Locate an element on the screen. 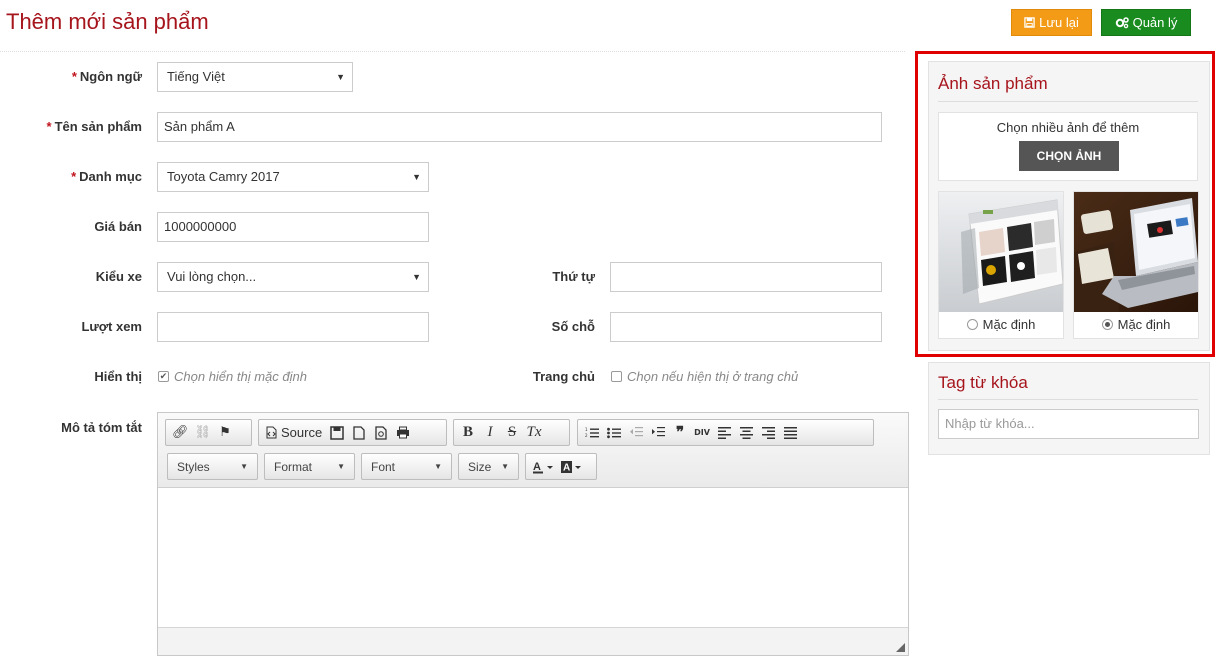 The height and width of the screenshot is (666, 1219). clear-format-button: Tx is located at coordinates (534, 432).